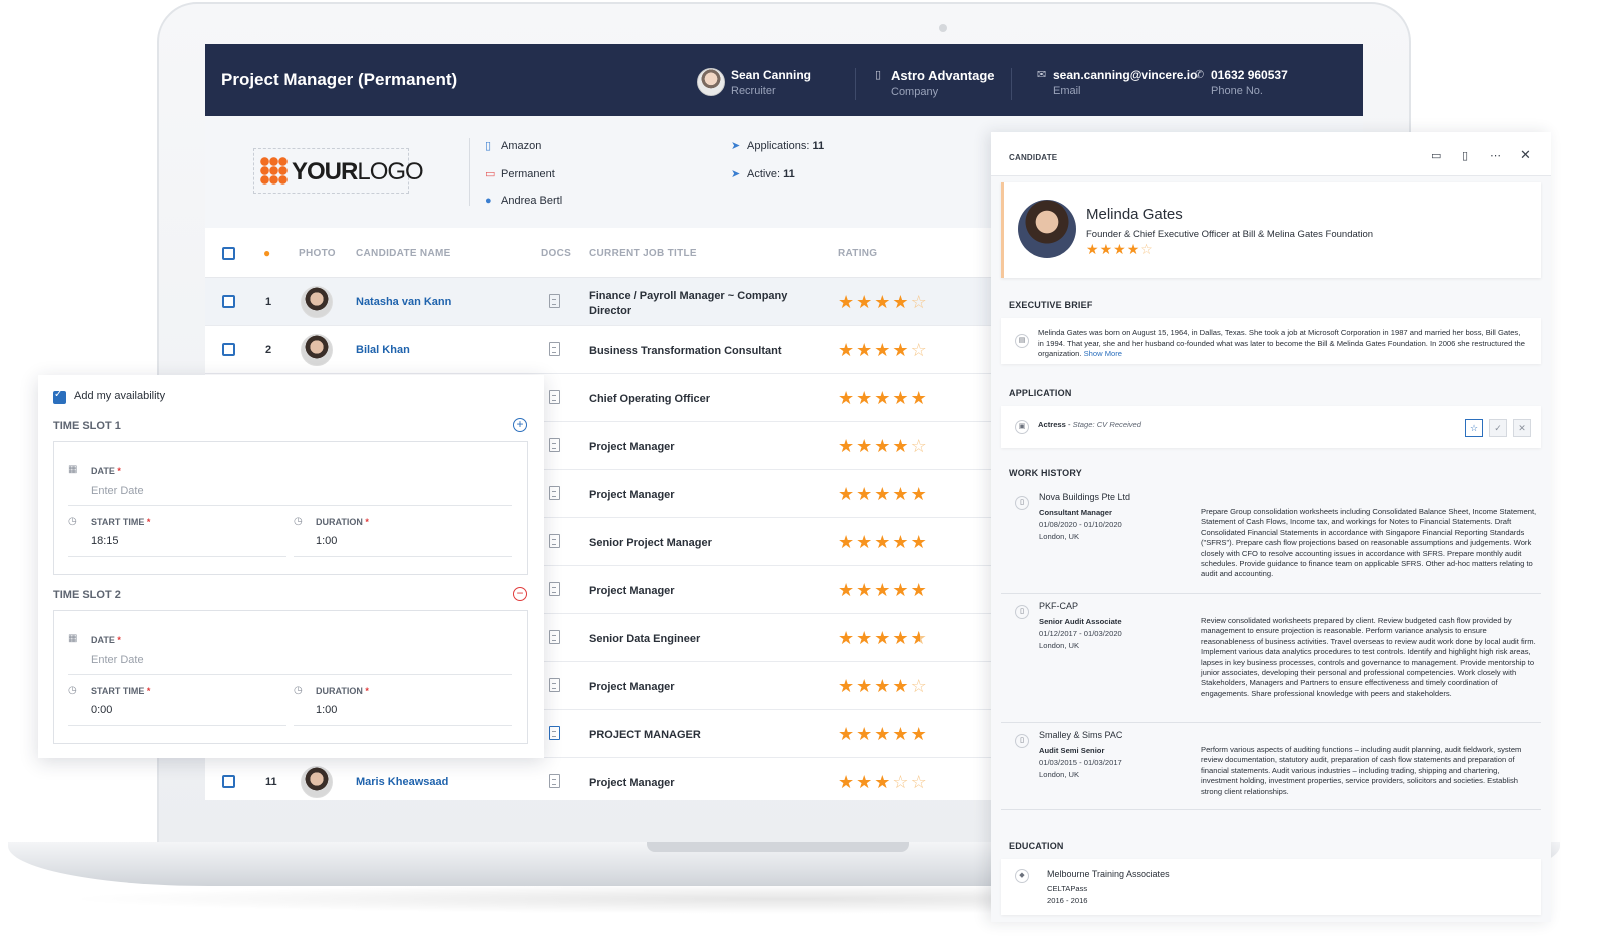 The image size is (1600, 942). Describe the element at coordinates (1103, 353) in the screenshot. I see `show-more-link: Show More` at that location.